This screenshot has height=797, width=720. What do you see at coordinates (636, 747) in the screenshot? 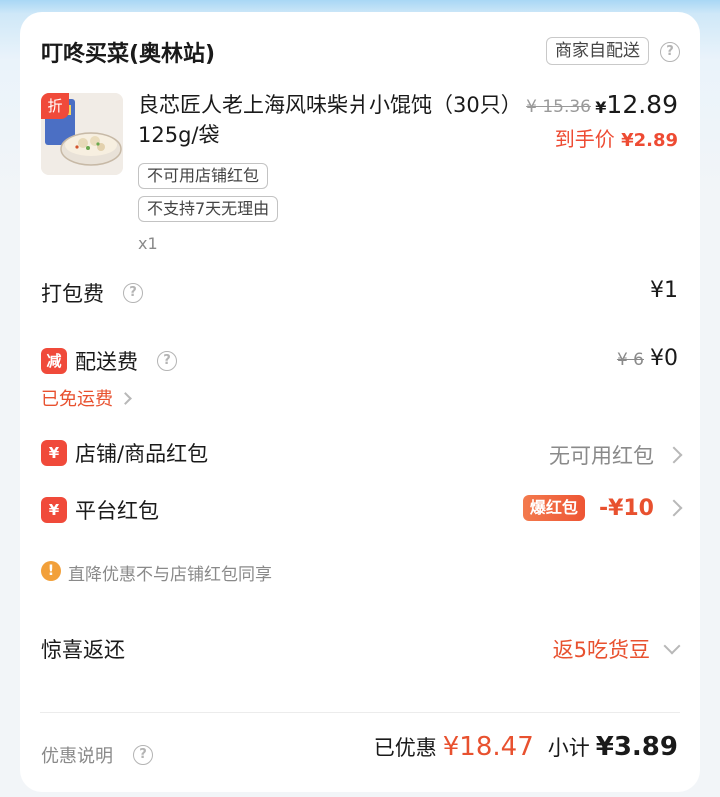
I see `subtotal-value: ¥3.89` at bounding box center [636, 747].